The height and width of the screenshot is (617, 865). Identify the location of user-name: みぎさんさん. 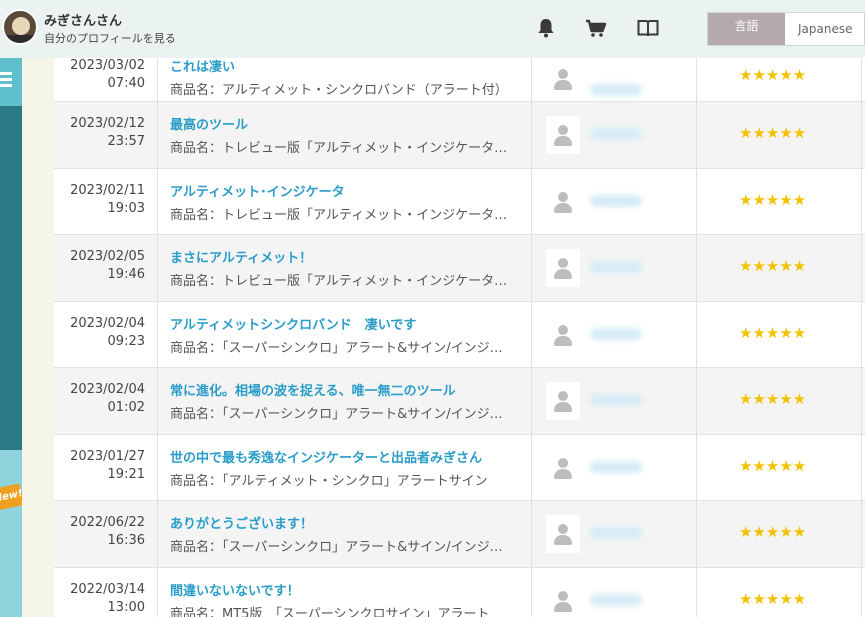
(83, 19).